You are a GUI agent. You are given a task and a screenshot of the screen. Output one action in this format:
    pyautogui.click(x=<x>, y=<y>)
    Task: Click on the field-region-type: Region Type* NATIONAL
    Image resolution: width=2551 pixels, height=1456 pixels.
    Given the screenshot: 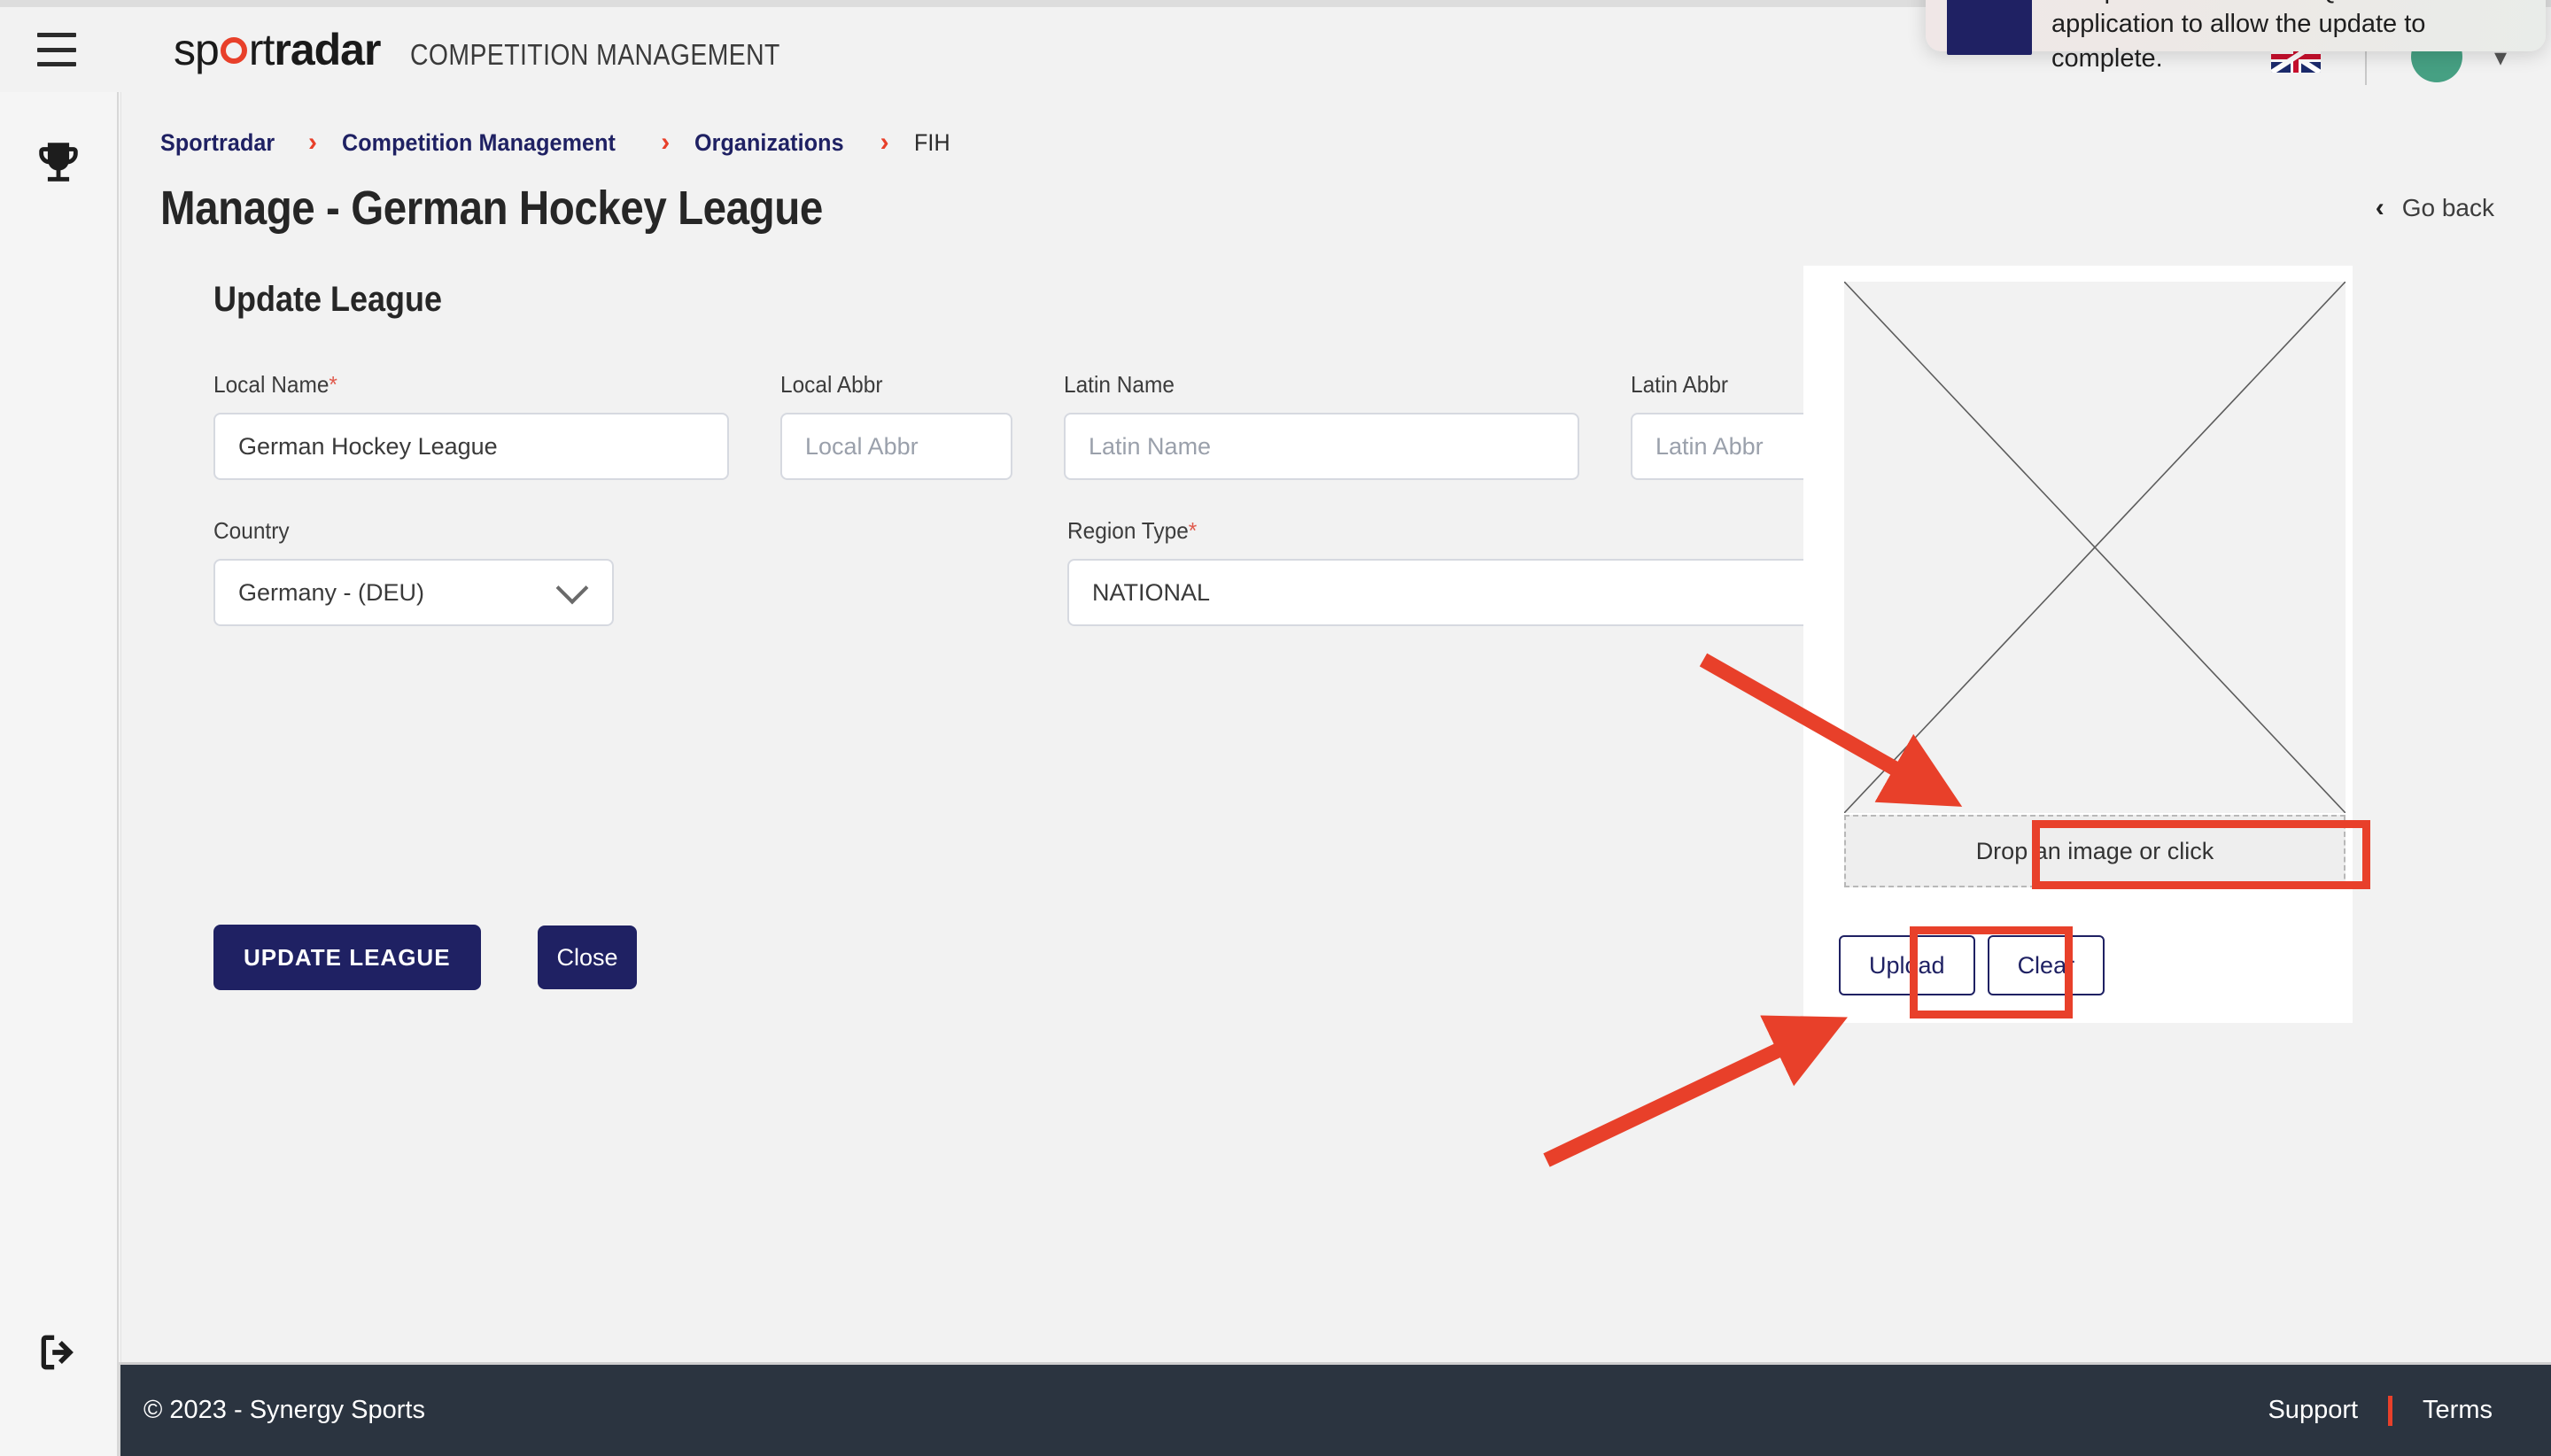 What is the action you would take?
    pyautogui.click(x=1241, y=571)
    